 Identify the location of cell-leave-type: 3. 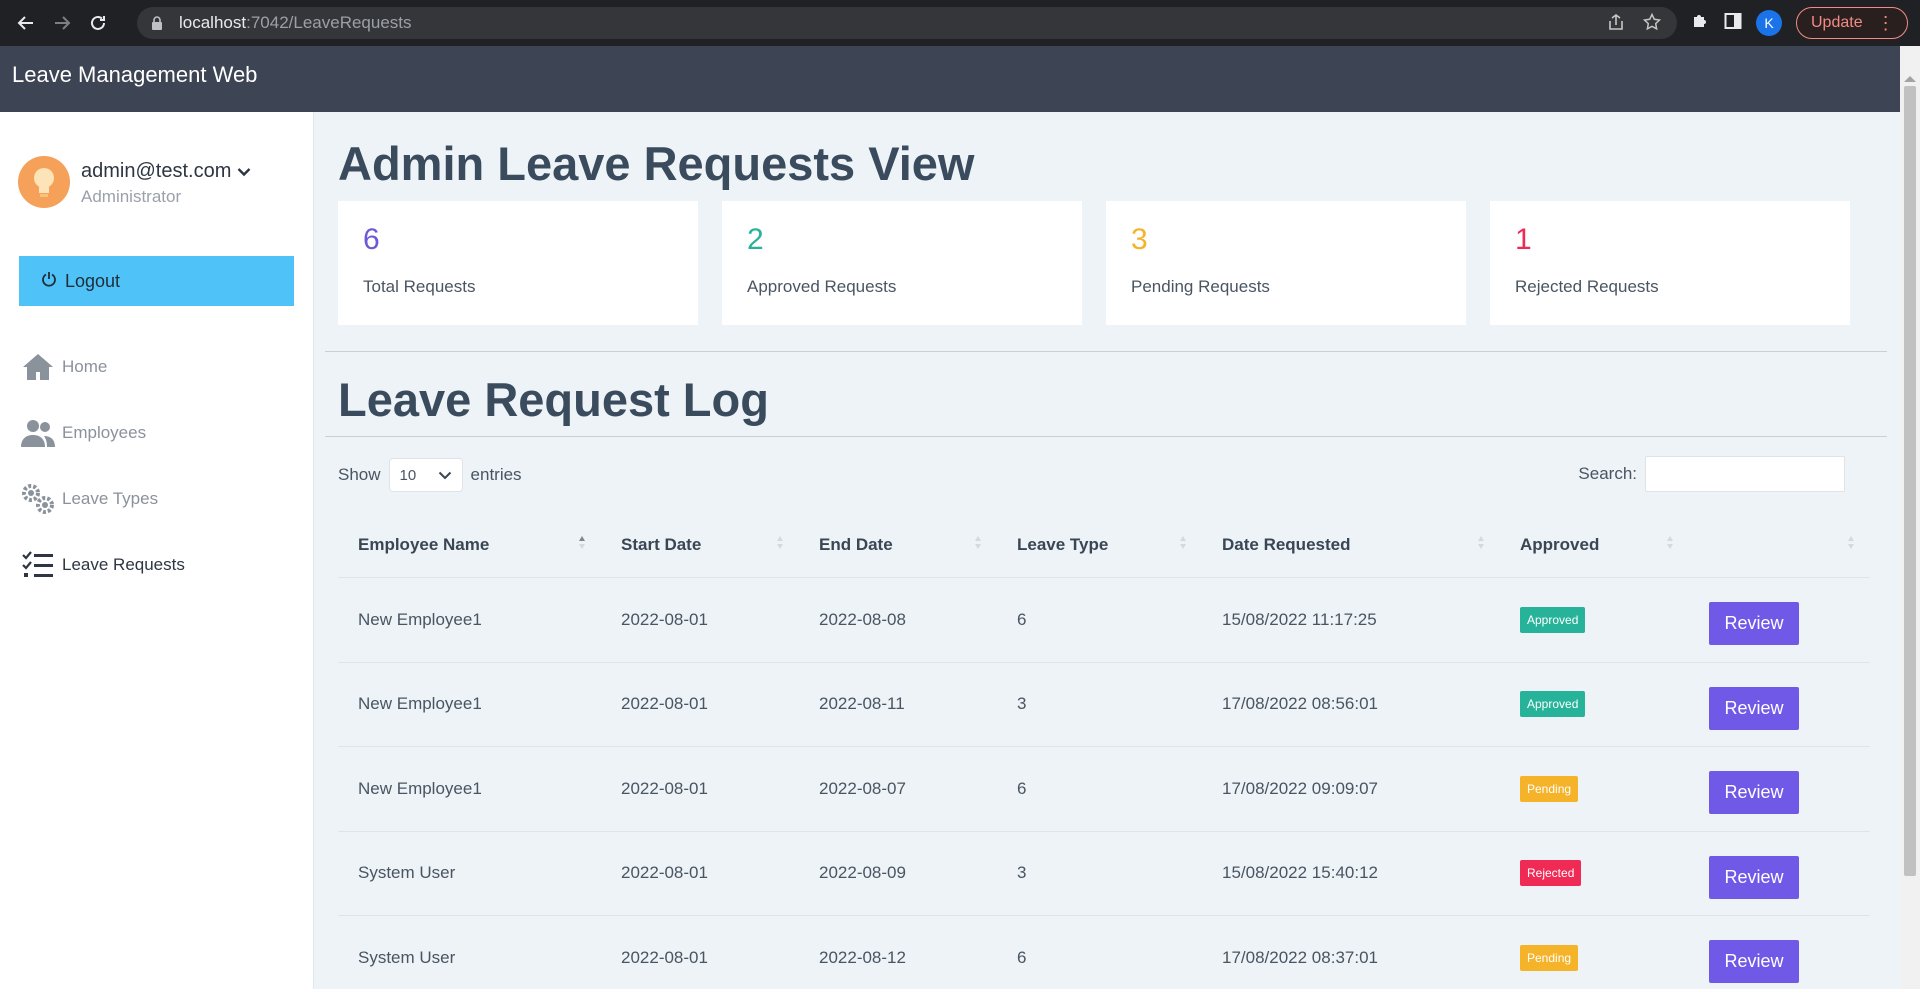
(1022, 873).